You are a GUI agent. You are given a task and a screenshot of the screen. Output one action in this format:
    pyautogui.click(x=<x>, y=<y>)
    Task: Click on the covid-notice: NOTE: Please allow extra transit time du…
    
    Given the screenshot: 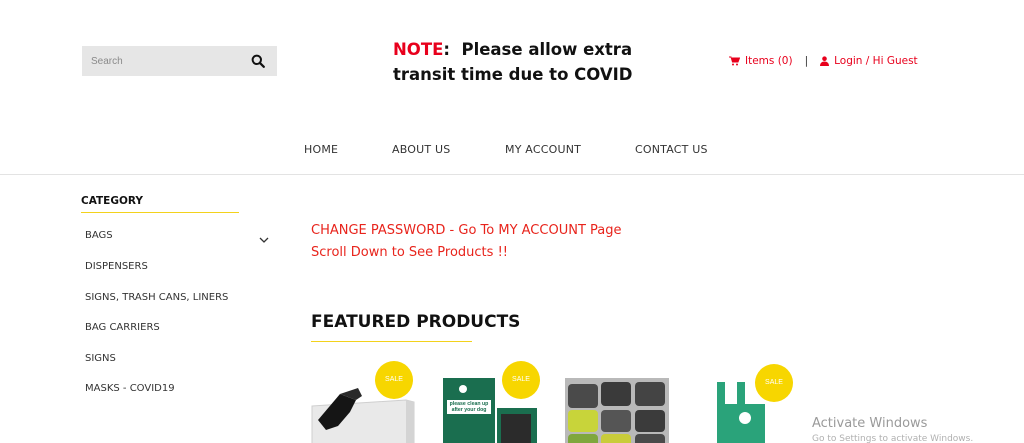 What is the action you would take?
    pyautogui.click(x=523, y=62)
    